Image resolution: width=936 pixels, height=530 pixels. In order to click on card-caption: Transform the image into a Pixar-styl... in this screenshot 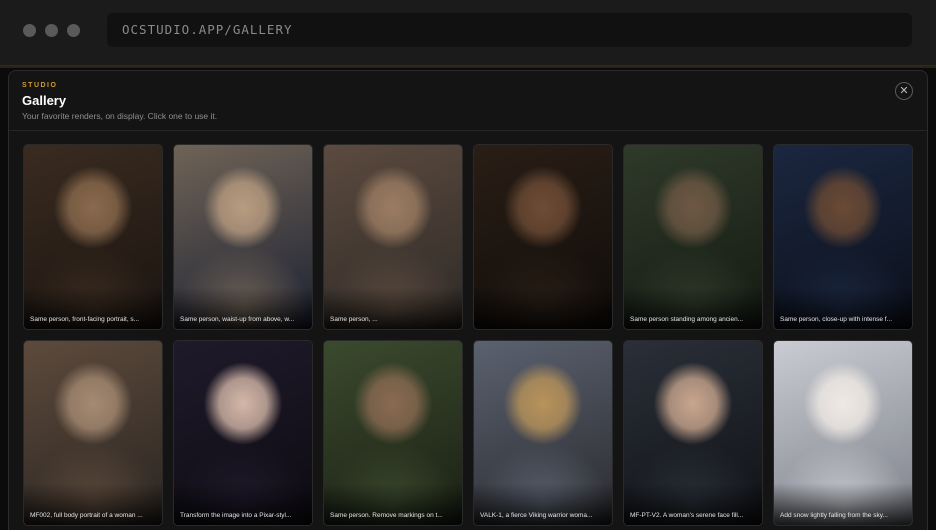, I will do `click(236, 515)`.